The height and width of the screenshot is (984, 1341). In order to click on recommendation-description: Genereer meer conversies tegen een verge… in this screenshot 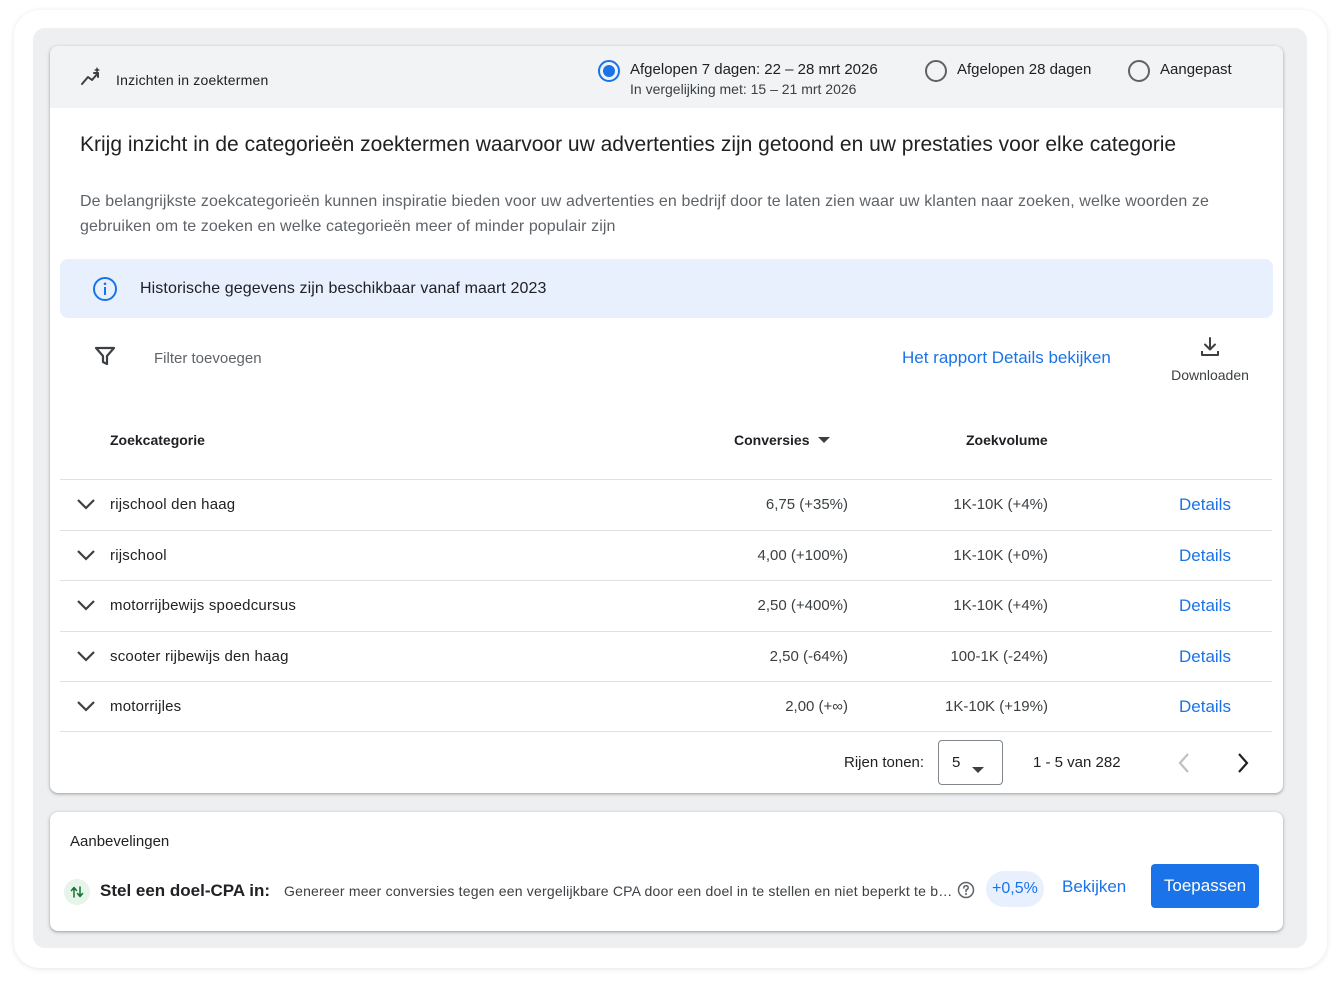, I will do `click(619, 891)`.